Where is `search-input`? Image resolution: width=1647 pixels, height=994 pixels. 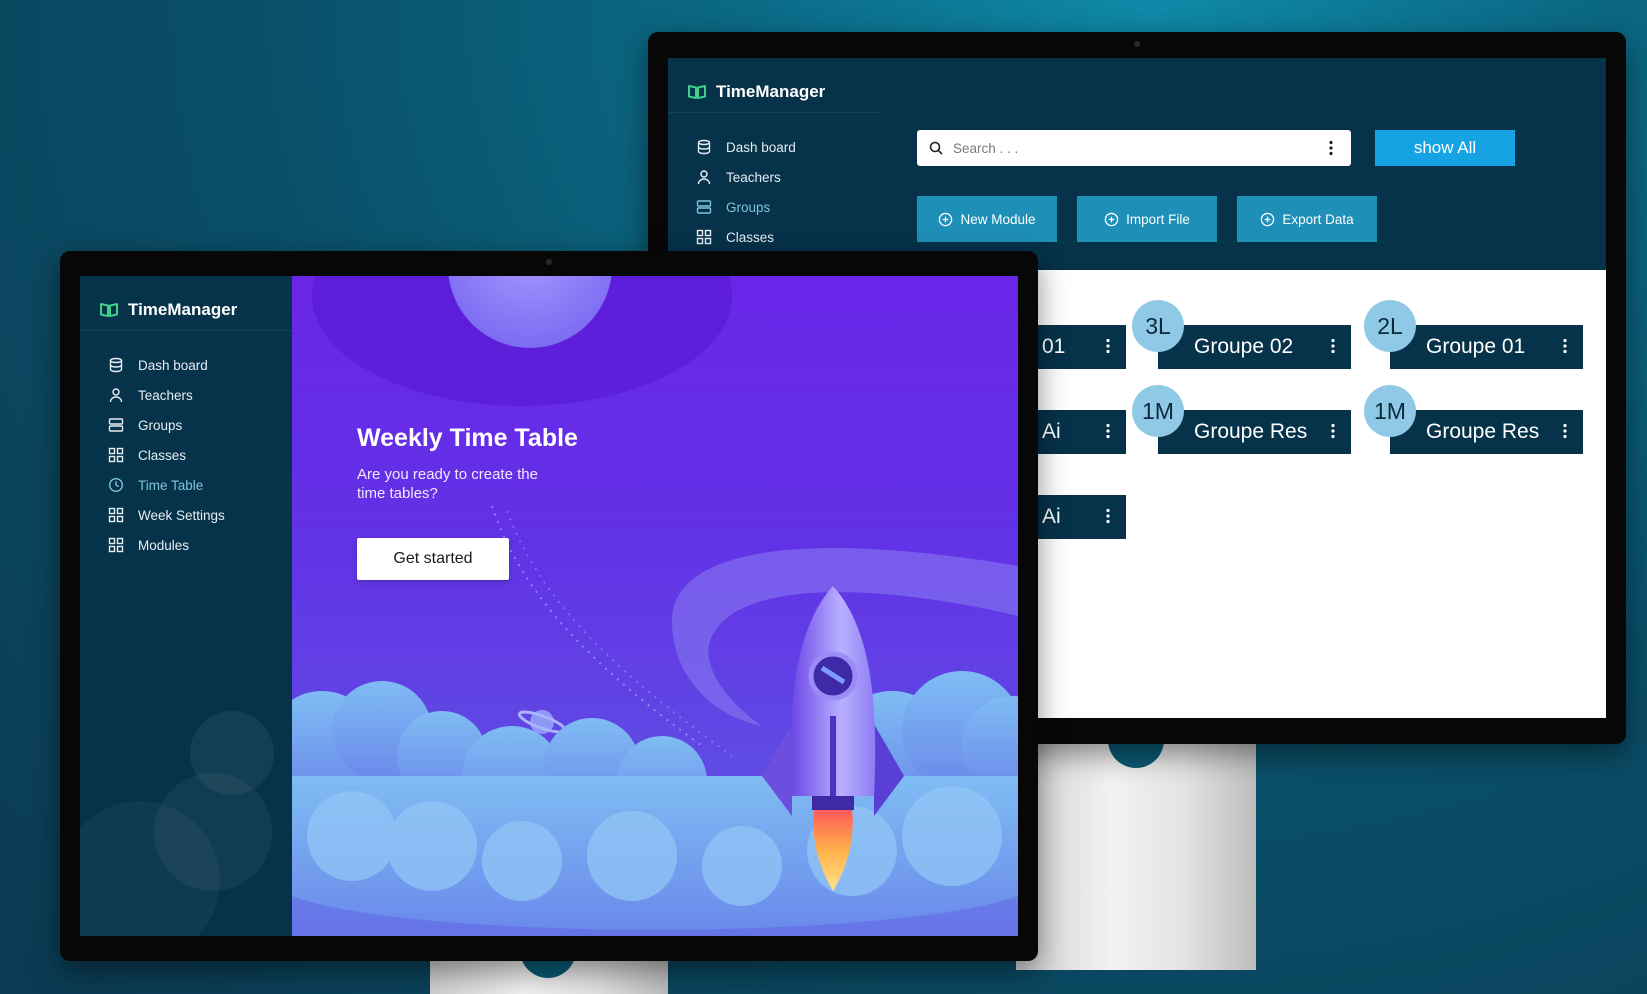
search-input is located at coordinates (1140, 148).